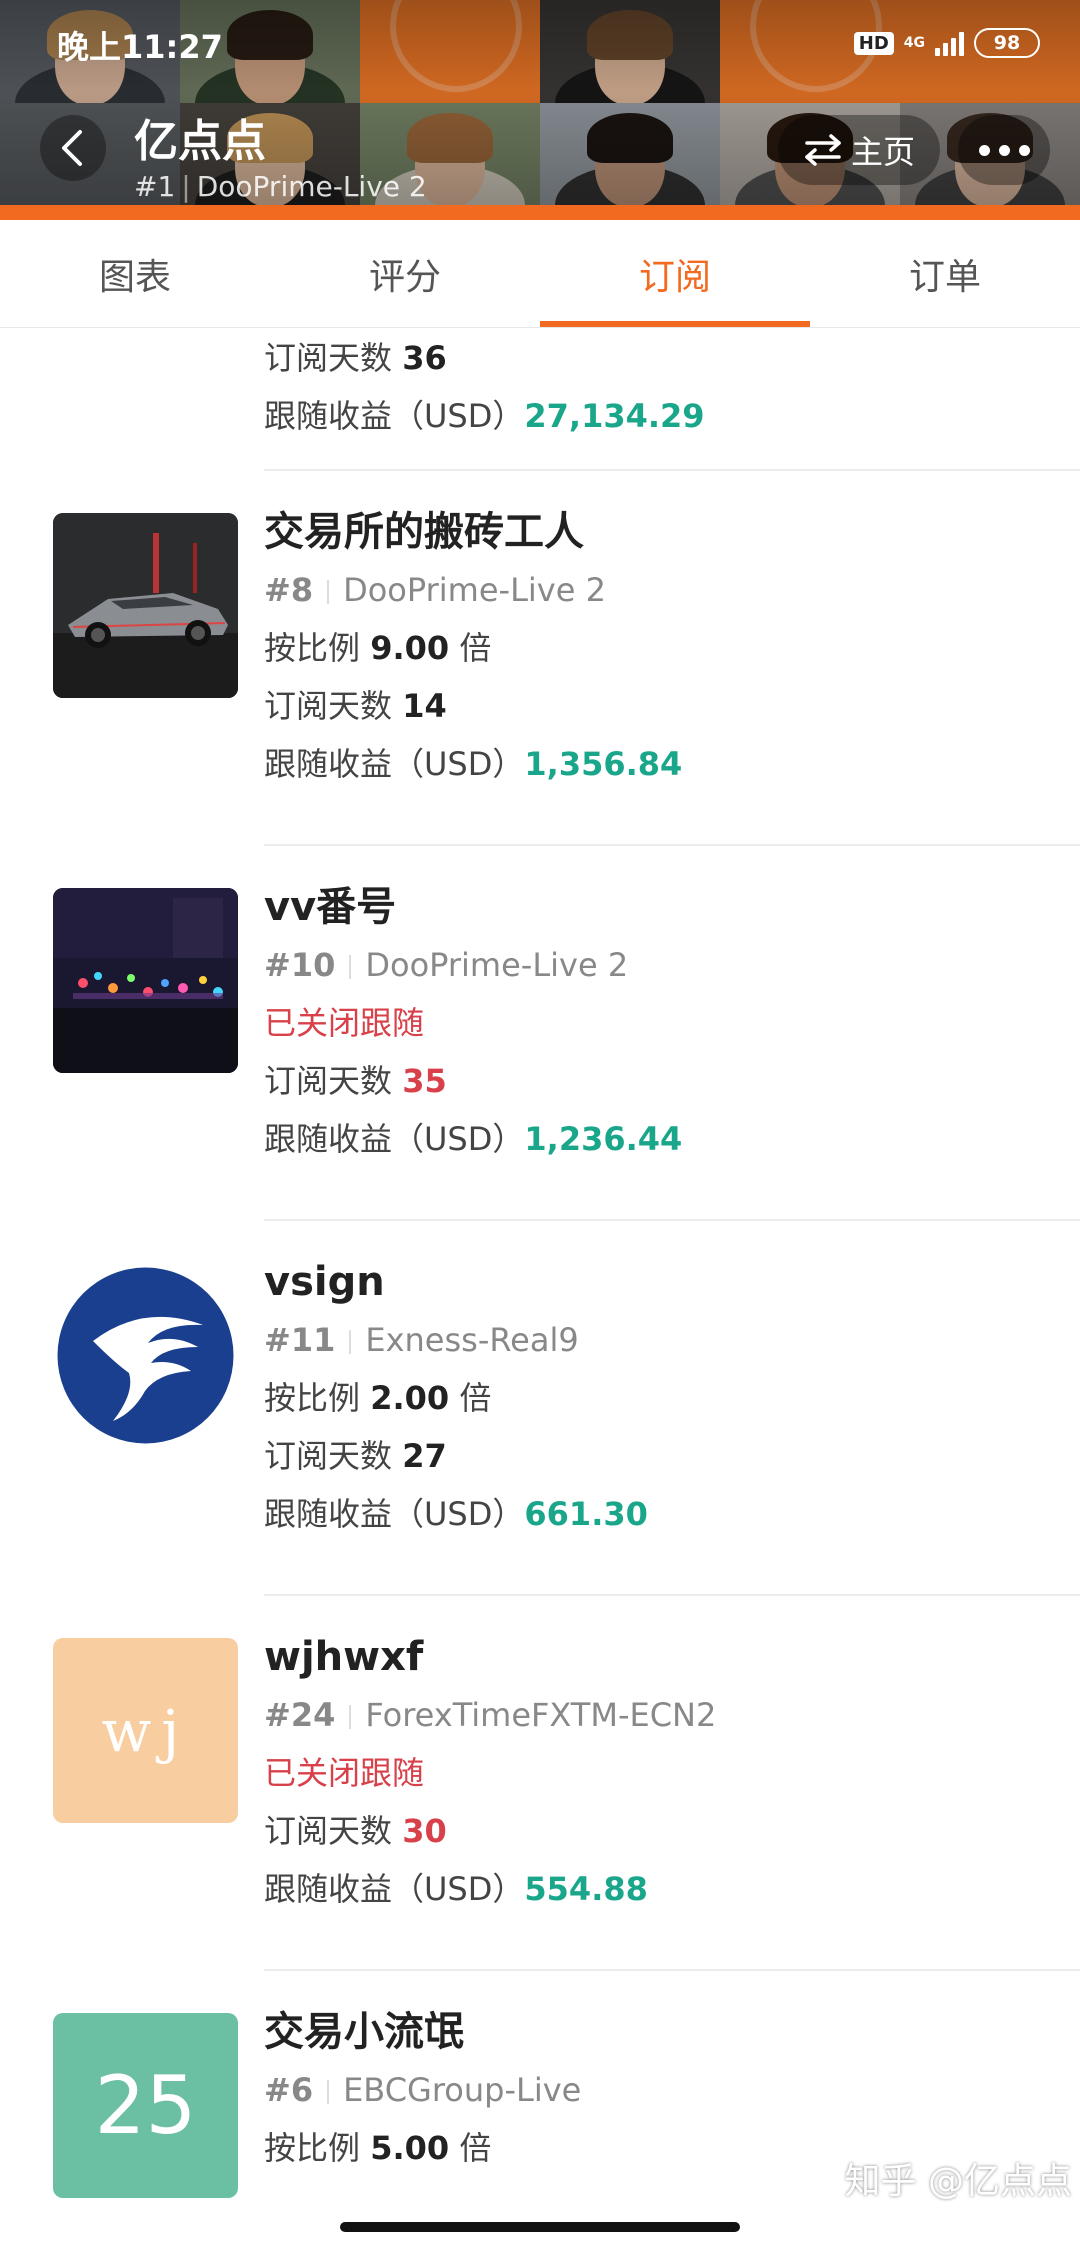 This screenshot has width=1080, height=2248. What do you see at coordinates (456, 1514) in the screenshot?
I see `profit-row: 跟随收益（USD）661.30` at bounding box center [456, 1514].